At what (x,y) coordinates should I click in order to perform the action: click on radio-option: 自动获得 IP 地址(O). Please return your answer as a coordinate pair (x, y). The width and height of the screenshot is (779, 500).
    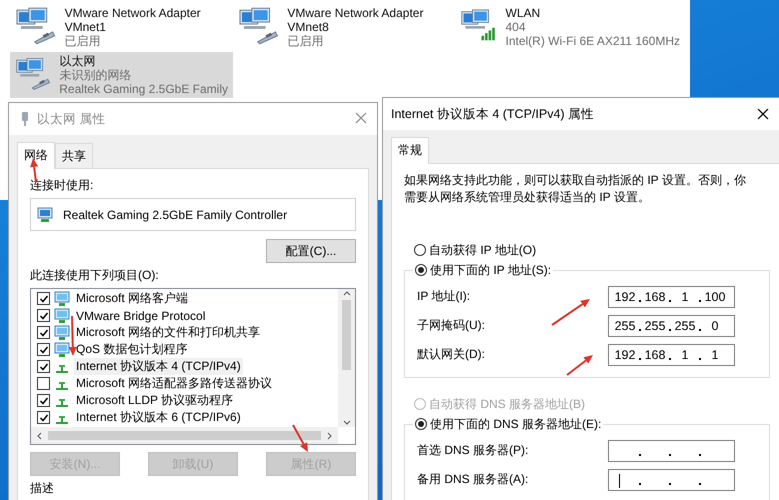
    Looking at the image, I should click on (592, 250).